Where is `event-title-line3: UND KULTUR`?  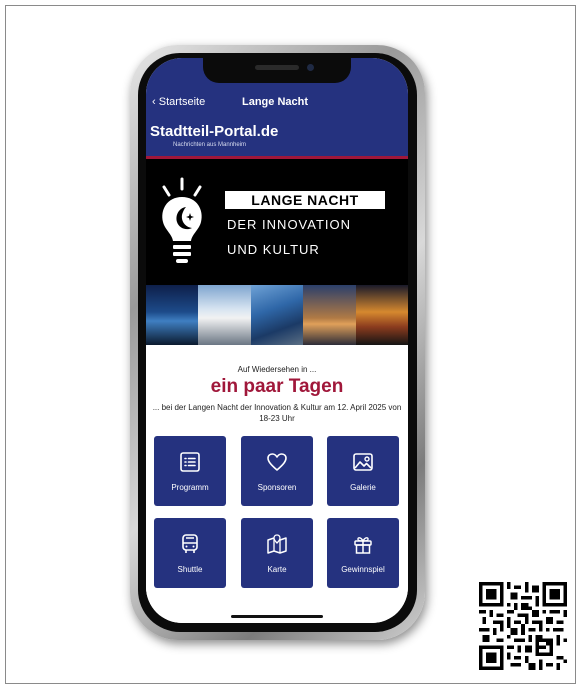 event-title-line3: UND KULTUR is located at coordinates (273, 249).